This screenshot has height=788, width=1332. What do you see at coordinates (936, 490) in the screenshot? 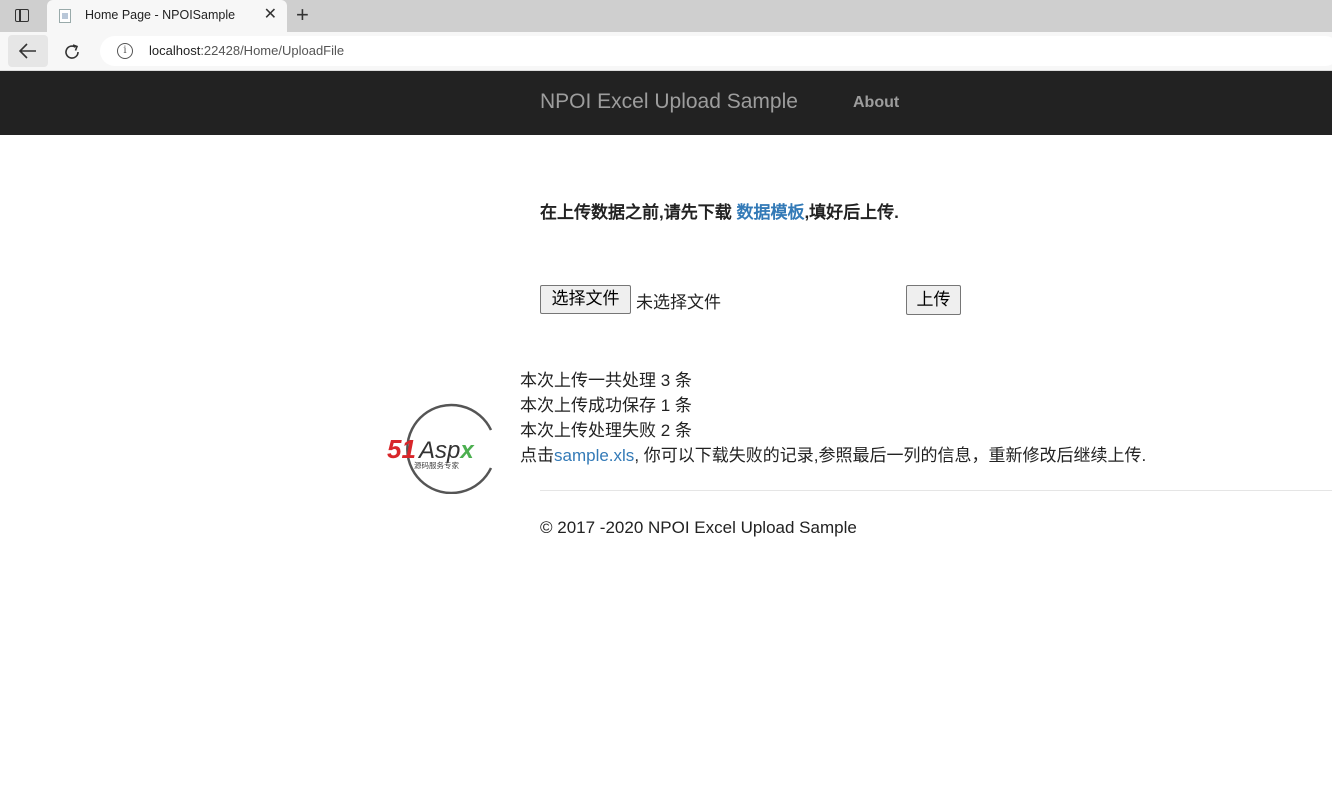
I see `footer-divider` at bounding box center [936, 490].